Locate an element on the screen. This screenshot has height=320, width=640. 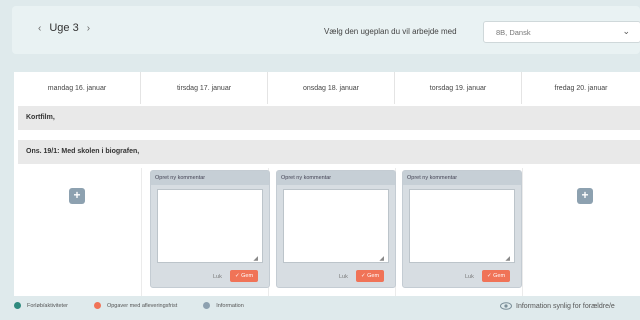
activity-banner: Kortfilm, is located at coordinates (329, 118).